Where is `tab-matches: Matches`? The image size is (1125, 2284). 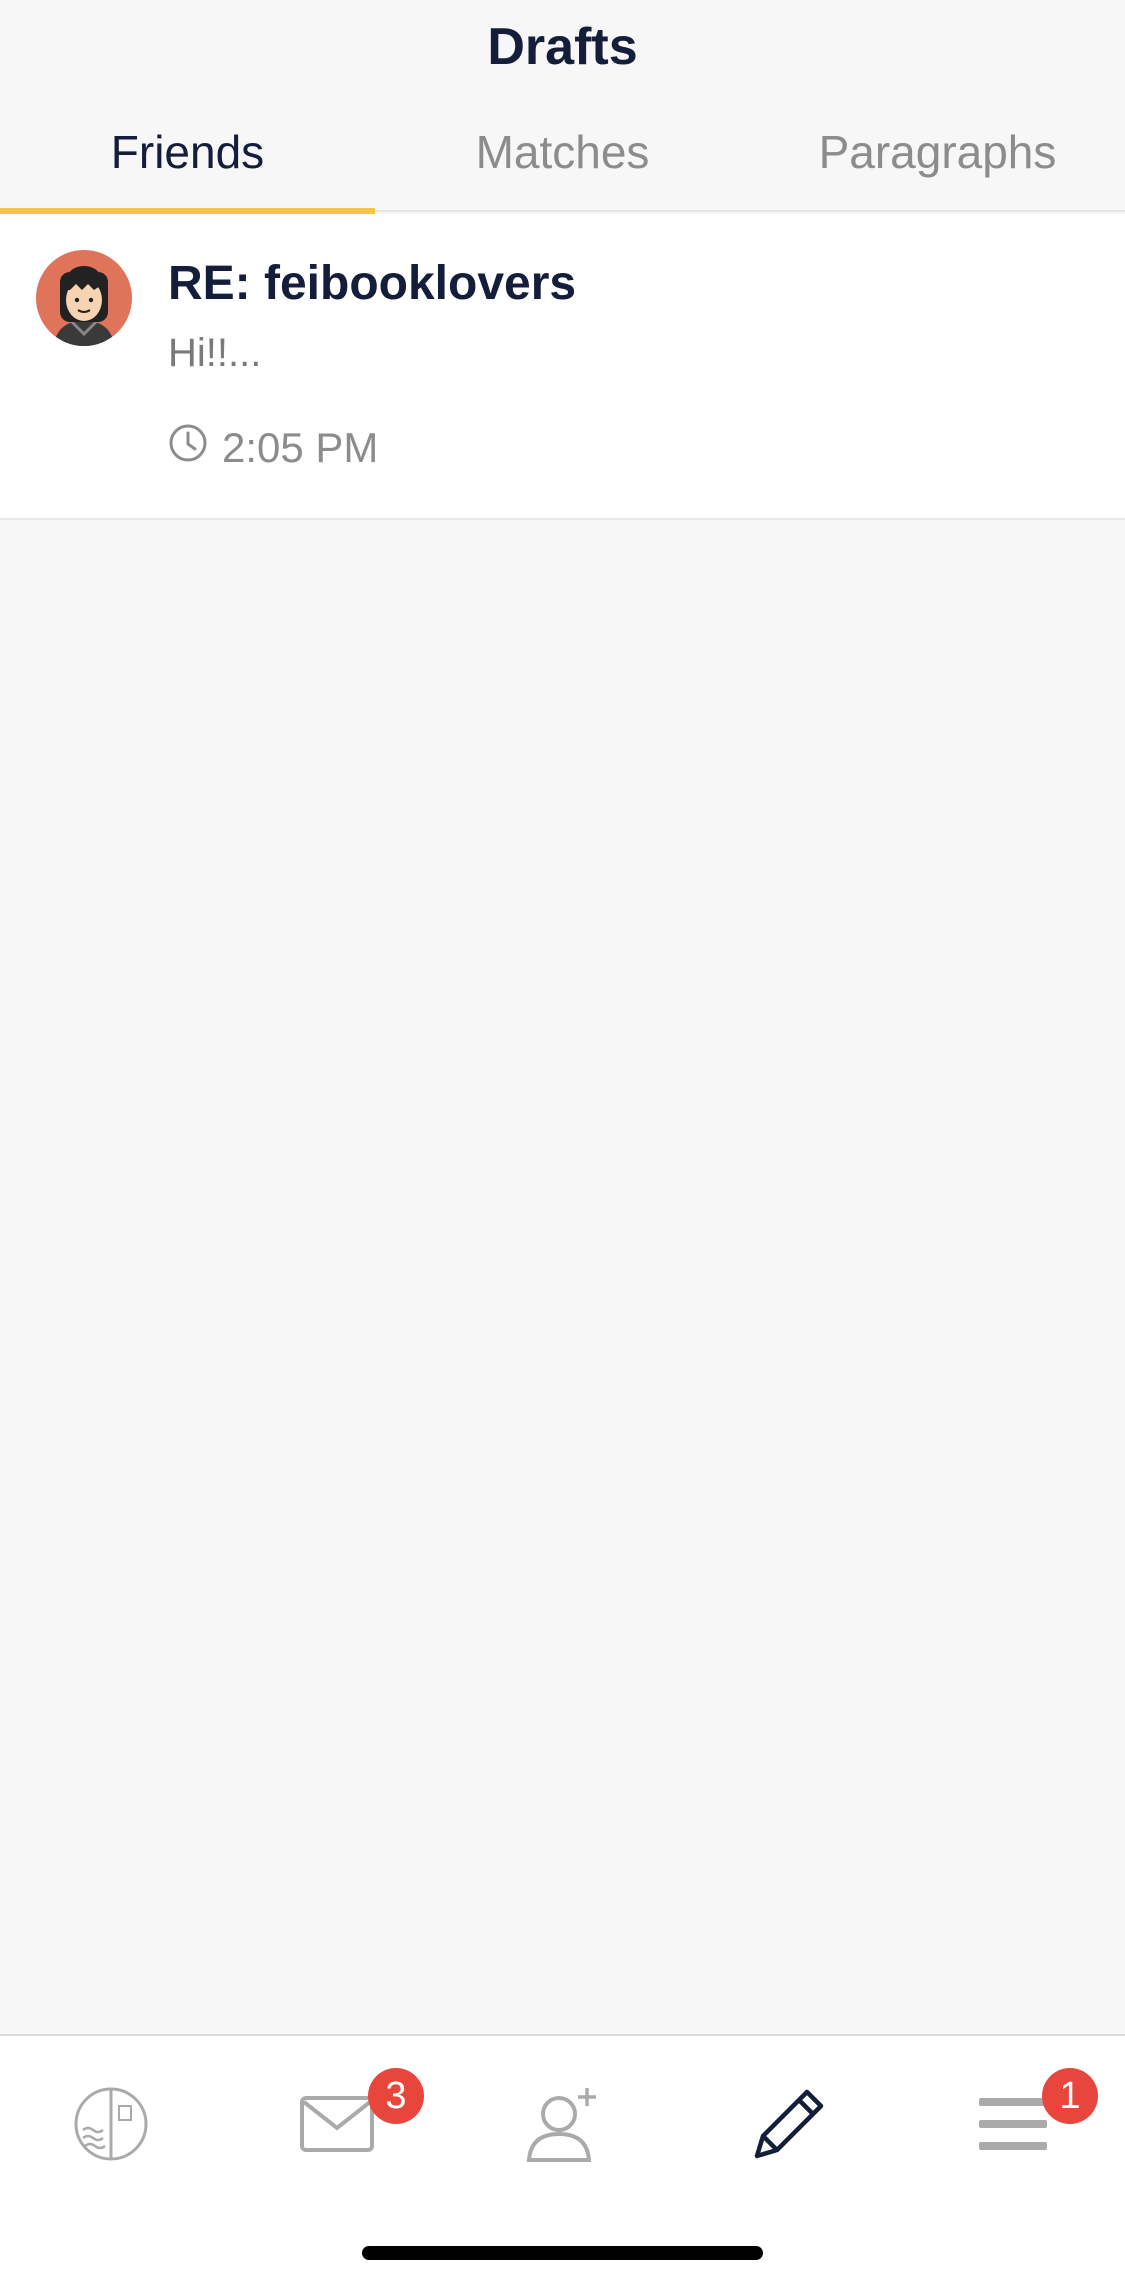 tab-matches: Matches is located at coordinates (562, 166).